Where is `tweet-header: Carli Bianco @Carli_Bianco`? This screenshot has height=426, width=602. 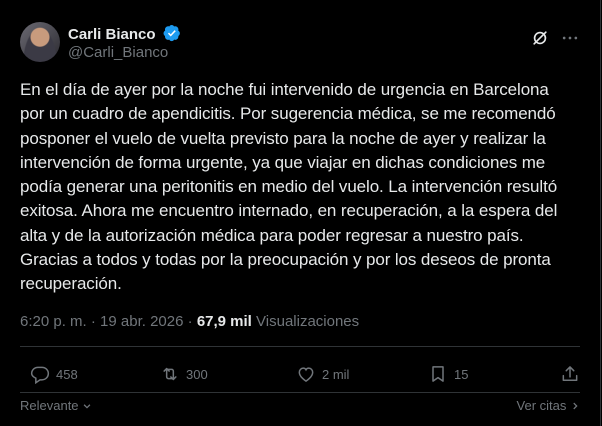
tweet-header: Carli Bianco @Carli_Bianco is located at coordinates (300, 44).